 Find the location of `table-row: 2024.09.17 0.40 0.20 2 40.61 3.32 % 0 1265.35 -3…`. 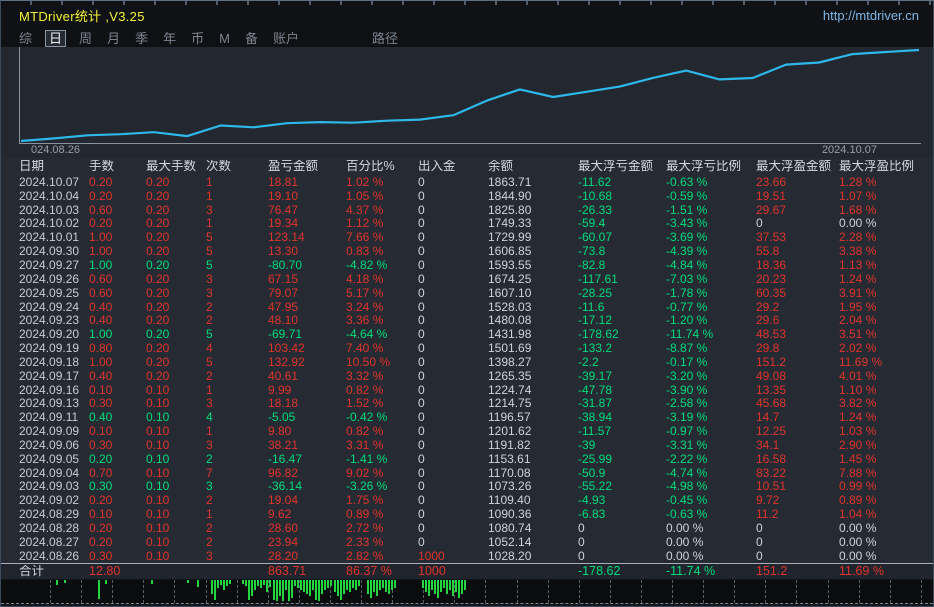

table-row: 2024.09.17 0.40 0.20 2 40.61 3.32 % 0 1265.35 -3… is located at coordinates (467, 376).